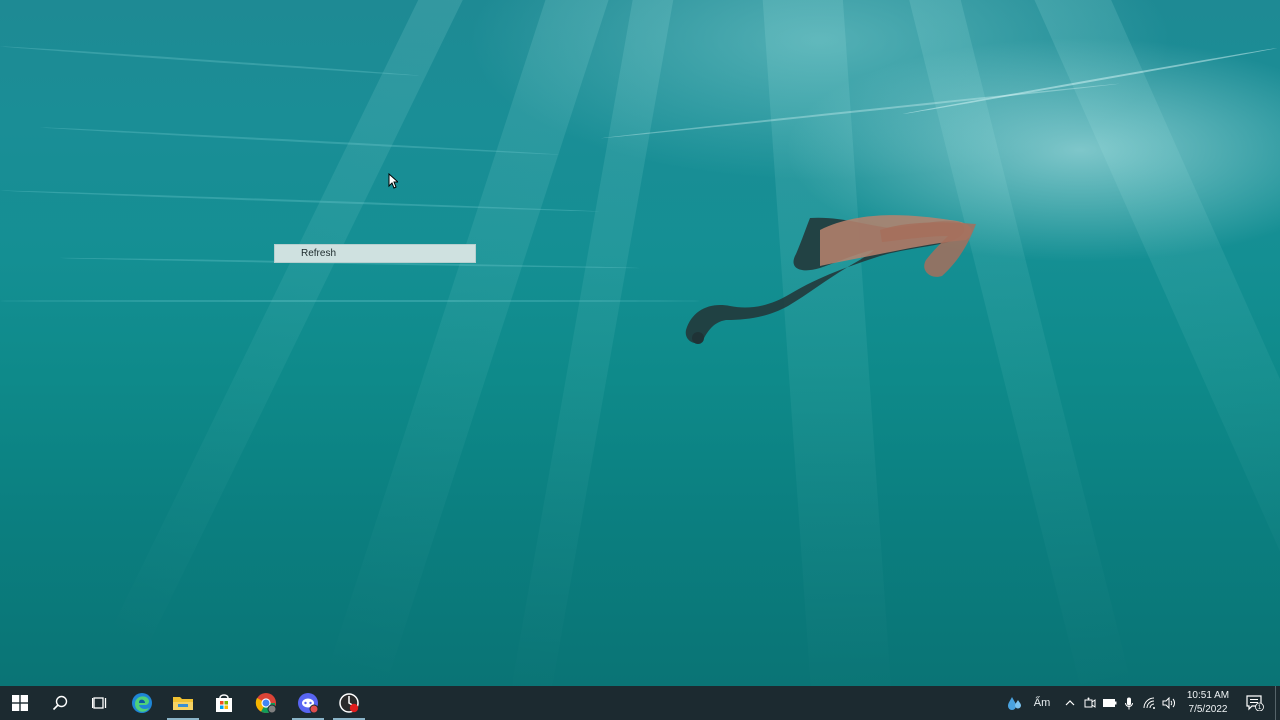  I want to click on taskbar: Ẩm 10:51 AM 7/5/2022 1, so click(640, 703).